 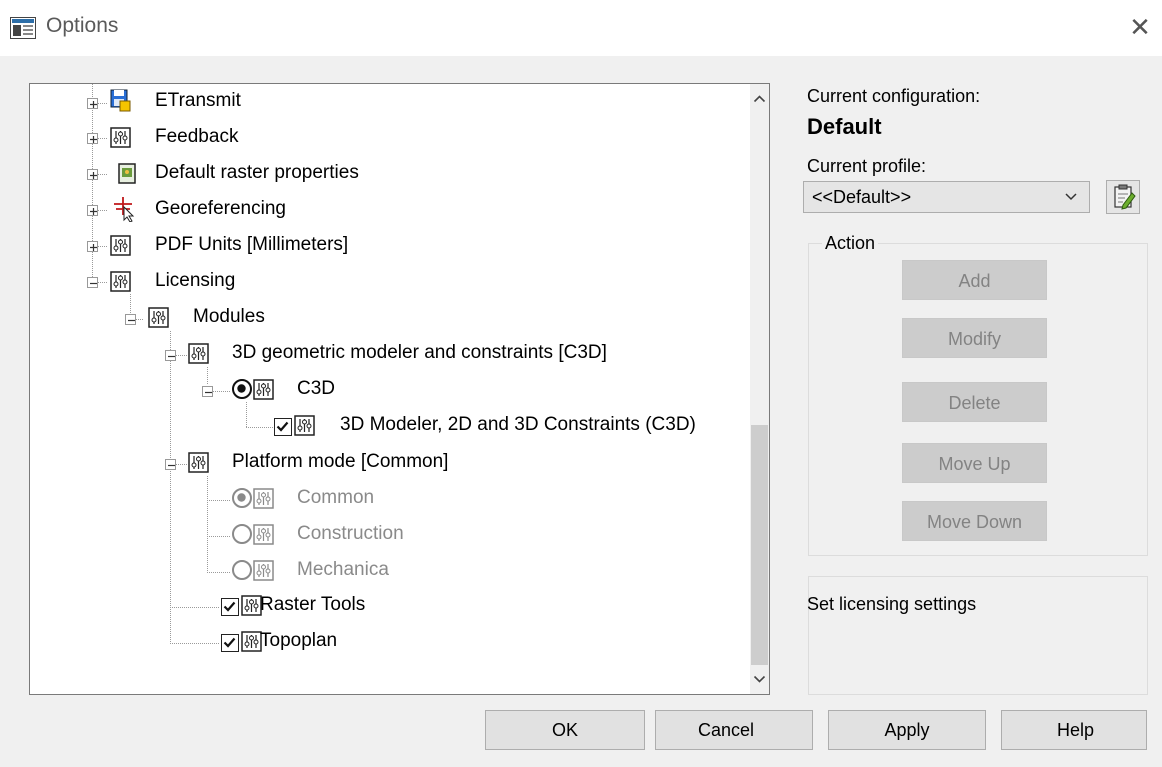 I want to click on action-group-title: Action, so click(x=850, y=243).